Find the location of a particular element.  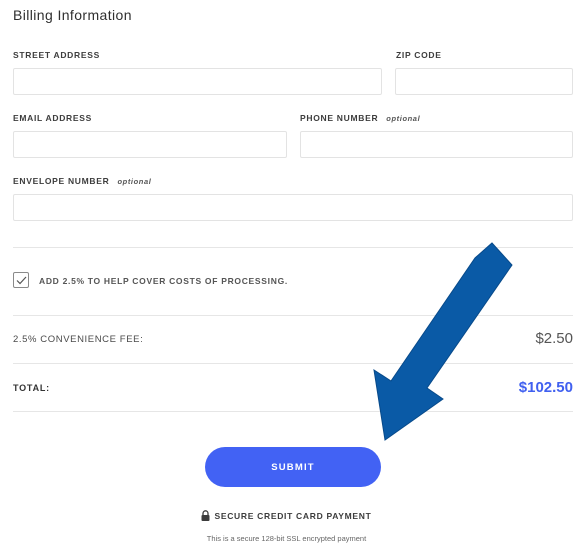

convenience-fee-value: $2.50 is located at coordinates (554, 338).